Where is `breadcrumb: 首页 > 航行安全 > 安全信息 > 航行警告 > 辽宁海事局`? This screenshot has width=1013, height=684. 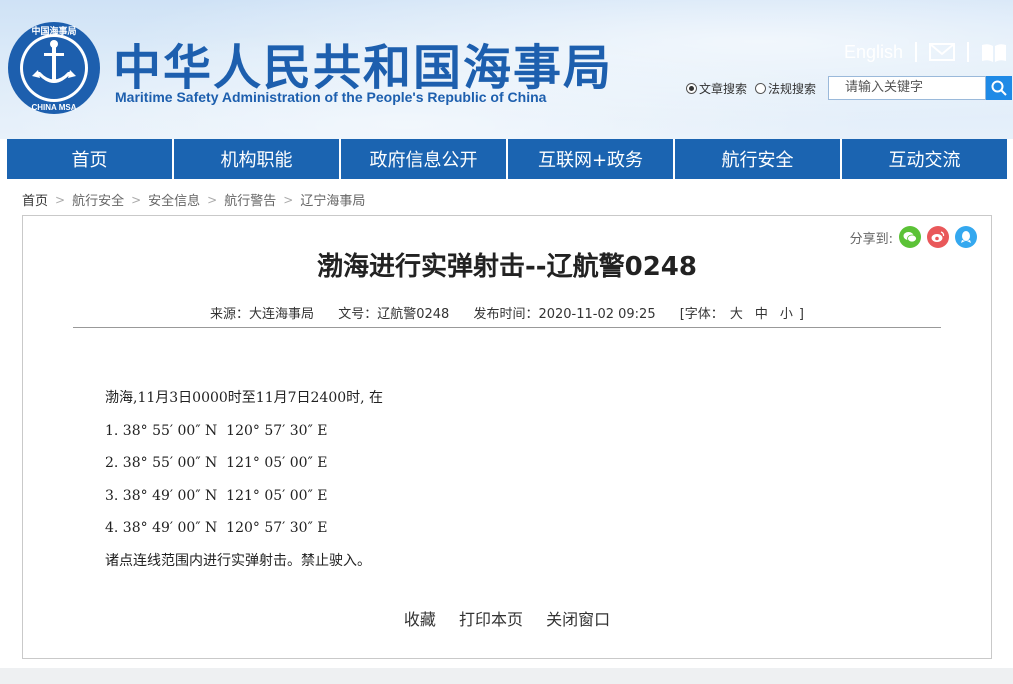 breadcrumb: 首页 > 航行安全 > 安全信息 > 航行警告 > 辽宁海事局 is located at coordinates (193, 200).